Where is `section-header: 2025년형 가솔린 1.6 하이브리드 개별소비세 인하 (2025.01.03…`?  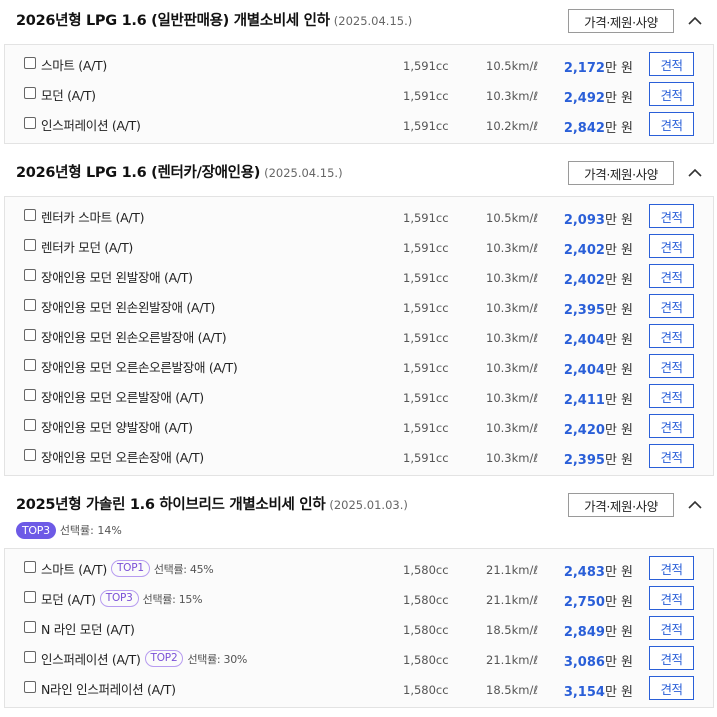 section-header: 2025년형 가솔린 1.6 하이브리드 개별소비세 인하 (2025.01.03… is located at coordinates (358, 516).